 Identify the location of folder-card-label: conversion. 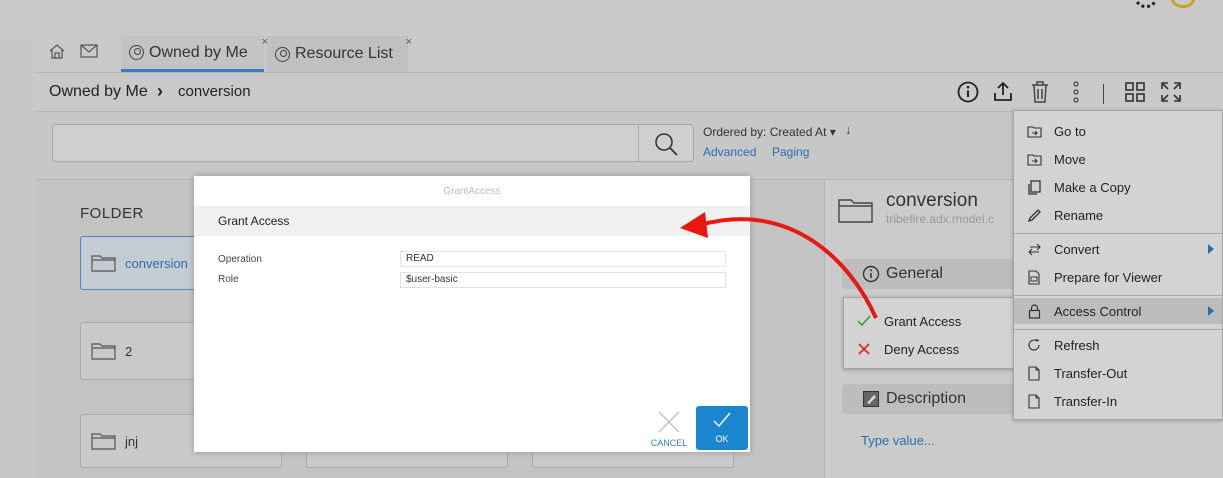
(156, 263).